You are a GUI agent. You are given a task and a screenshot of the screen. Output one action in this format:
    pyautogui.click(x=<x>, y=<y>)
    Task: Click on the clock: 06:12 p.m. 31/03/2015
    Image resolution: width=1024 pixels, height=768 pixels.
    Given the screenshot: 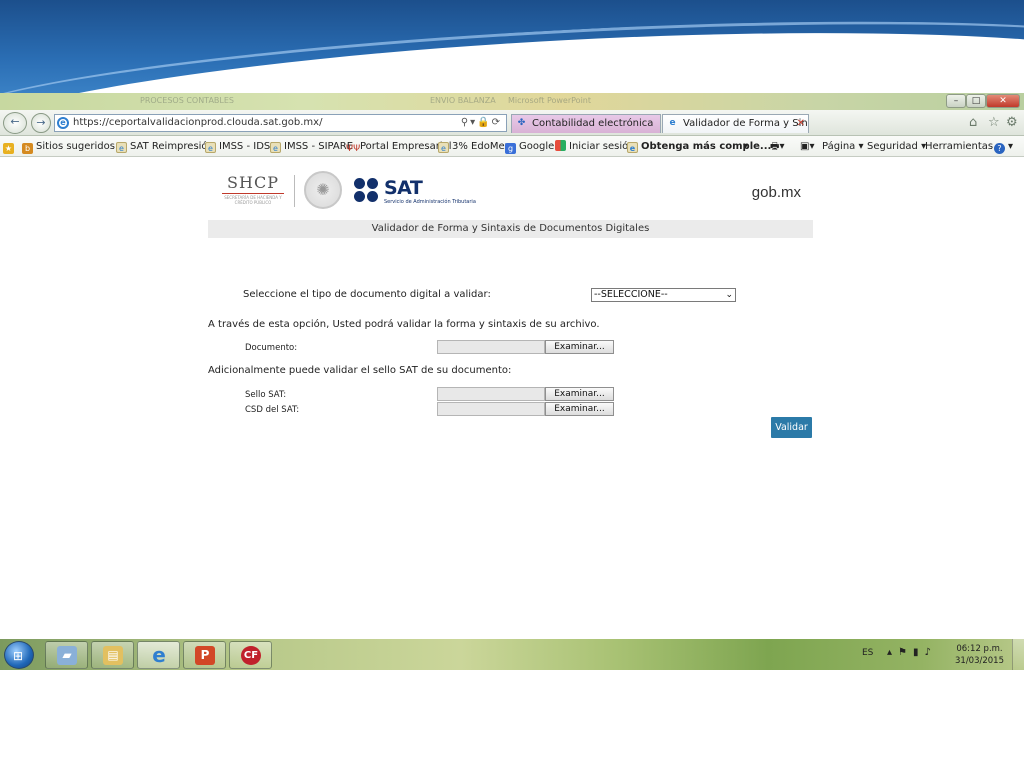 What is the action you would take?
    pyautogui.click(x=979, y=655)
    